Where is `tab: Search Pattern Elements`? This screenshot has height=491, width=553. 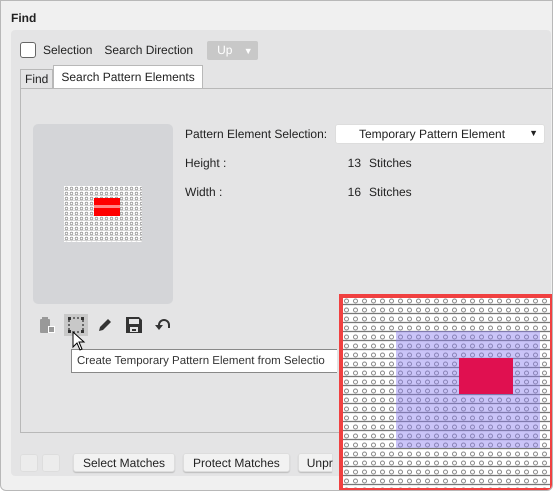 tab: Search Pattern Elements is located at coordinates (128, 76).